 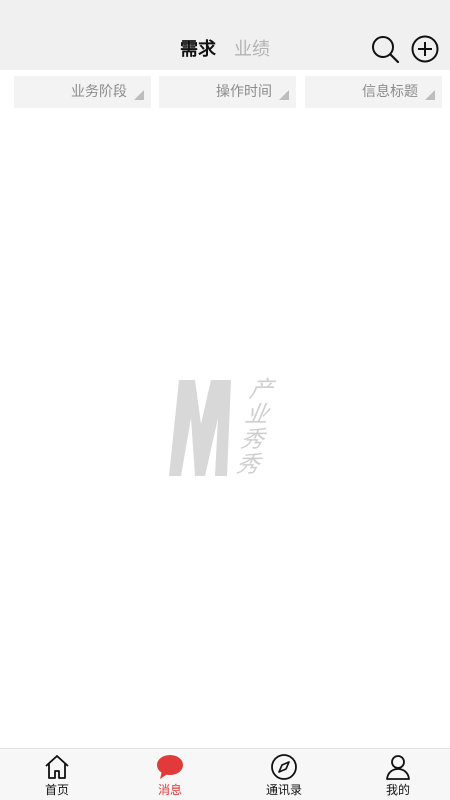 What do you see at coordinates (398, 767) in the screenshot?
I see `user-icon` at bounding box center [398, 767].